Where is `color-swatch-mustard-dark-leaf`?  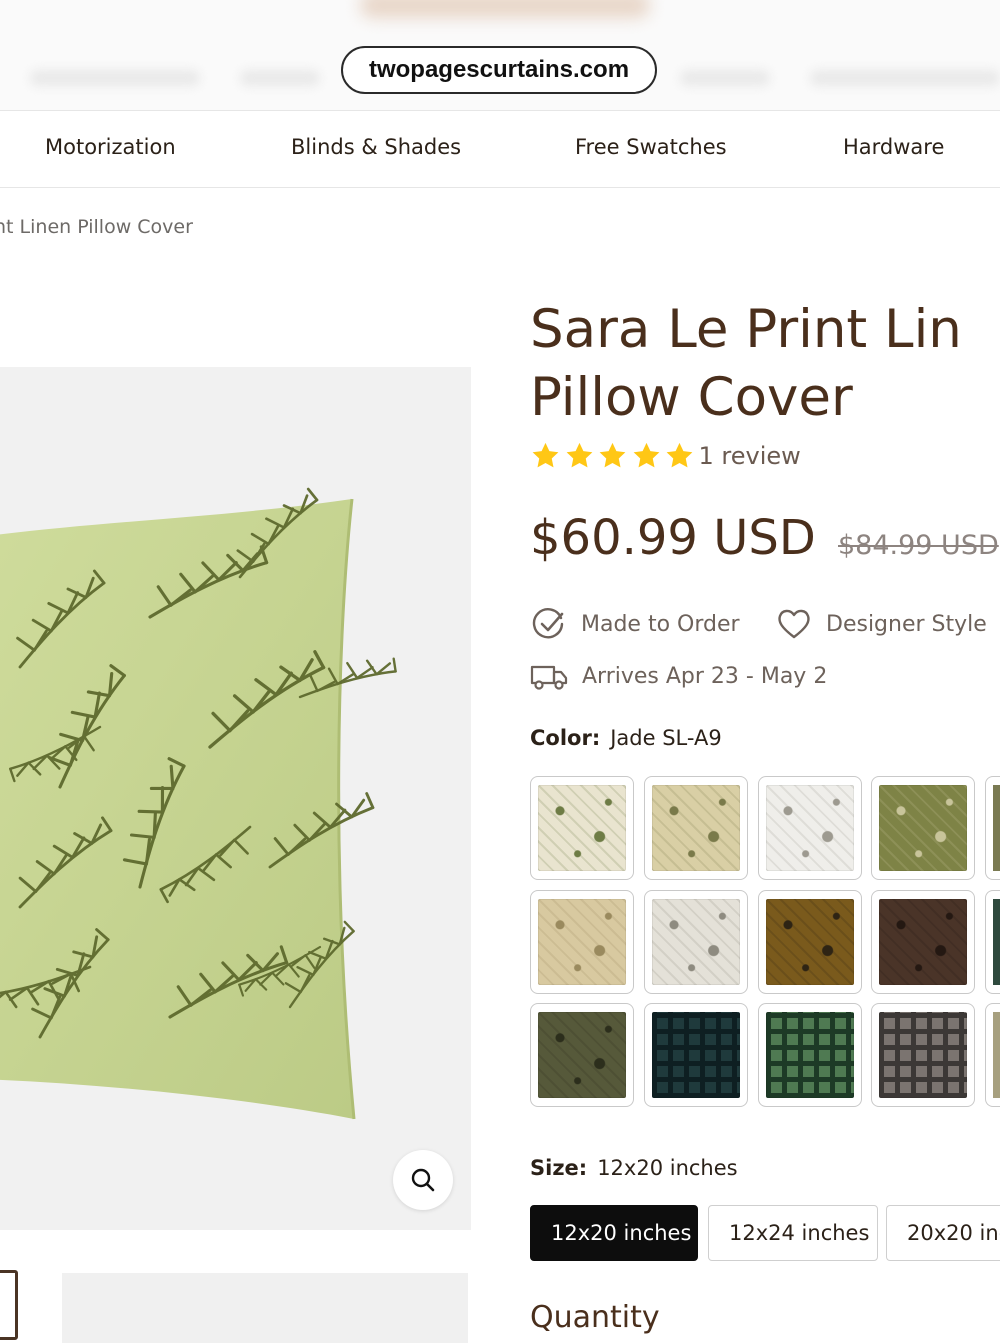
color-swatch-mustard-dark-leaf is located at coordinates (810, 942).